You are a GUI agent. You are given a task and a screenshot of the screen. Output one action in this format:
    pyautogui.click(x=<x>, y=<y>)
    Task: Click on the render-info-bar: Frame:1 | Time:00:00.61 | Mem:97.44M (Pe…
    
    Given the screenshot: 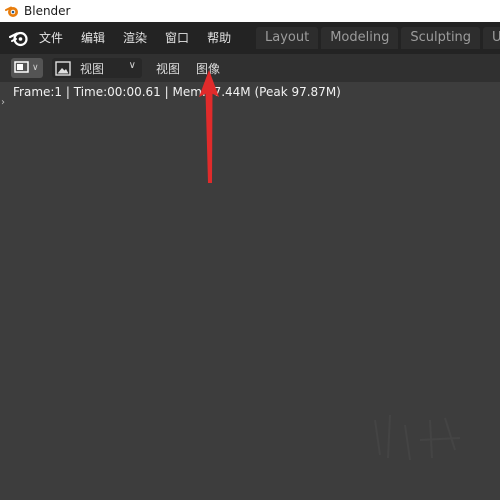 What is the action you would take?
    pyautogui.click(x=250, y=92)
    